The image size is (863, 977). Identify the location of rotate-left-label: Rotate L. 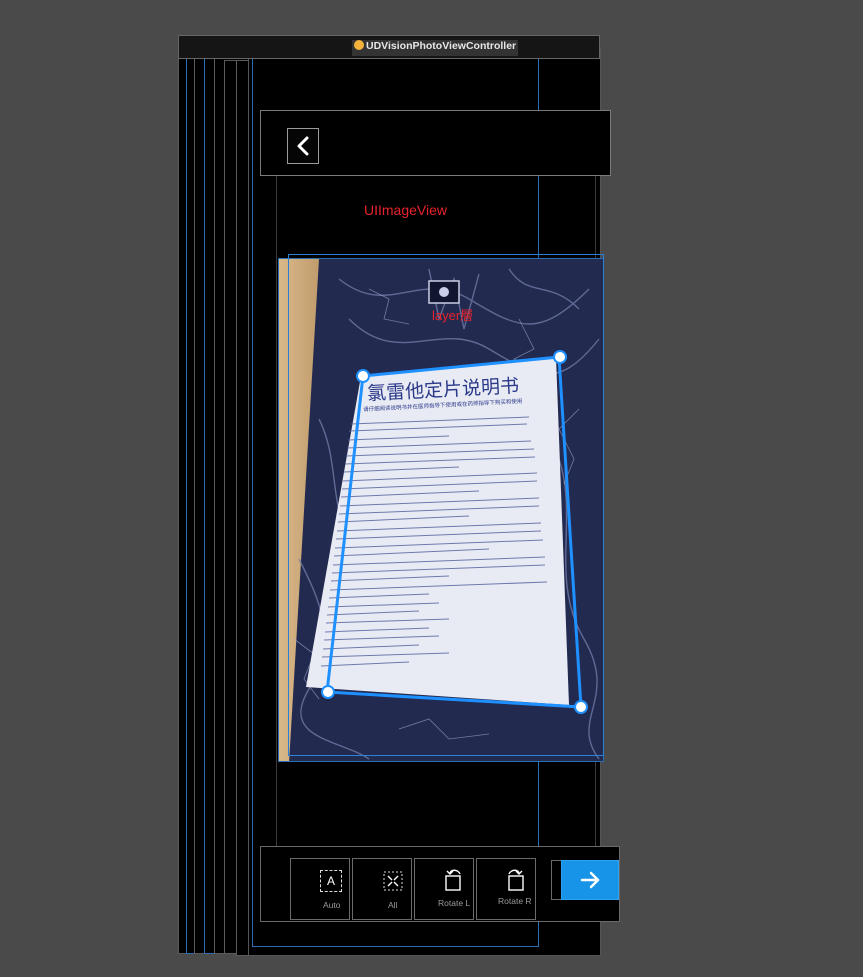
(454, 903).